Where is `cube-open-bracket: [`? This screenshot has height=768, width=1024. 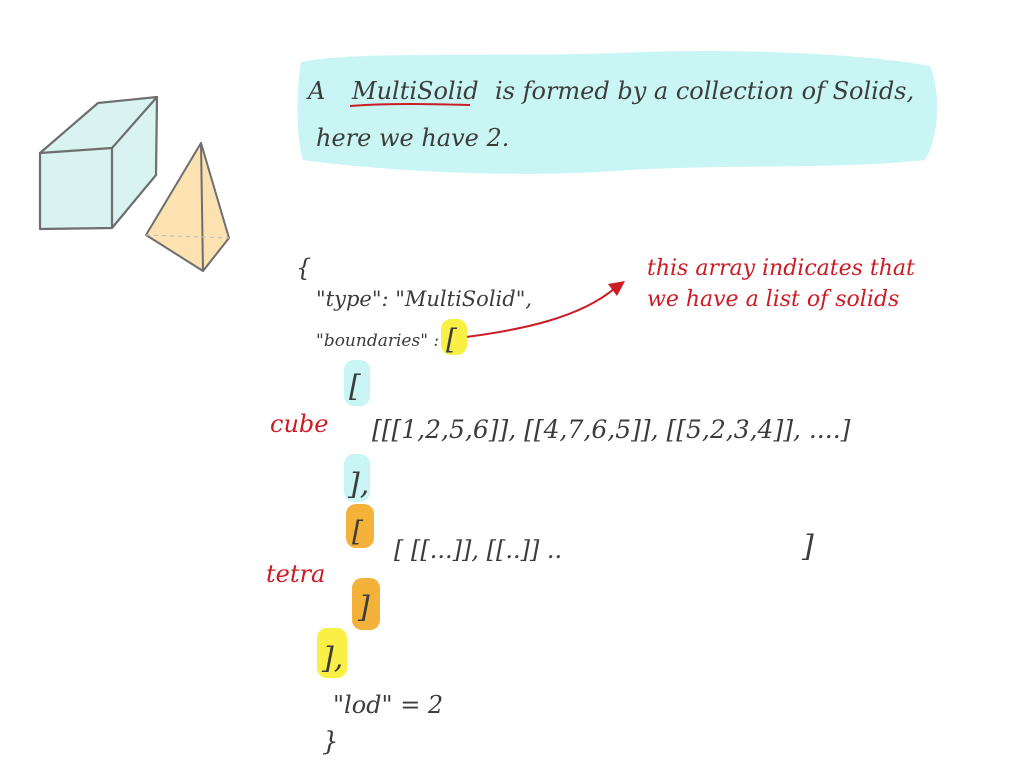 cube-open-bracket: [ is located at coordinates (355, 386).